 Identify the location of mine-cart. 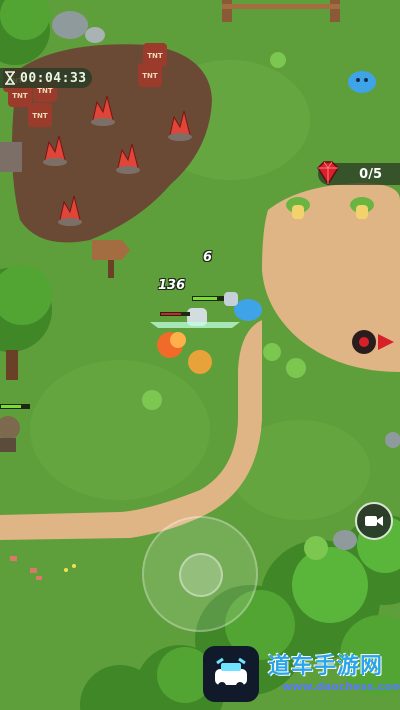
(11, 157).